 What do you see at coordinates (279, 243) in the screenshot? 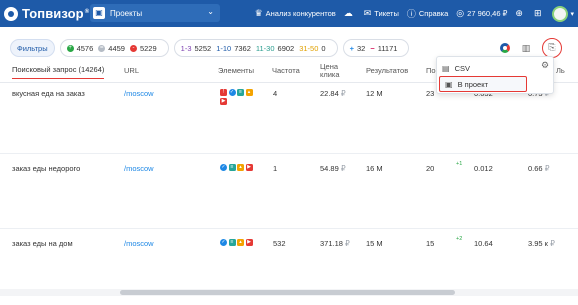
I see `row-frequency: 532` at bounding box center [279, 243].